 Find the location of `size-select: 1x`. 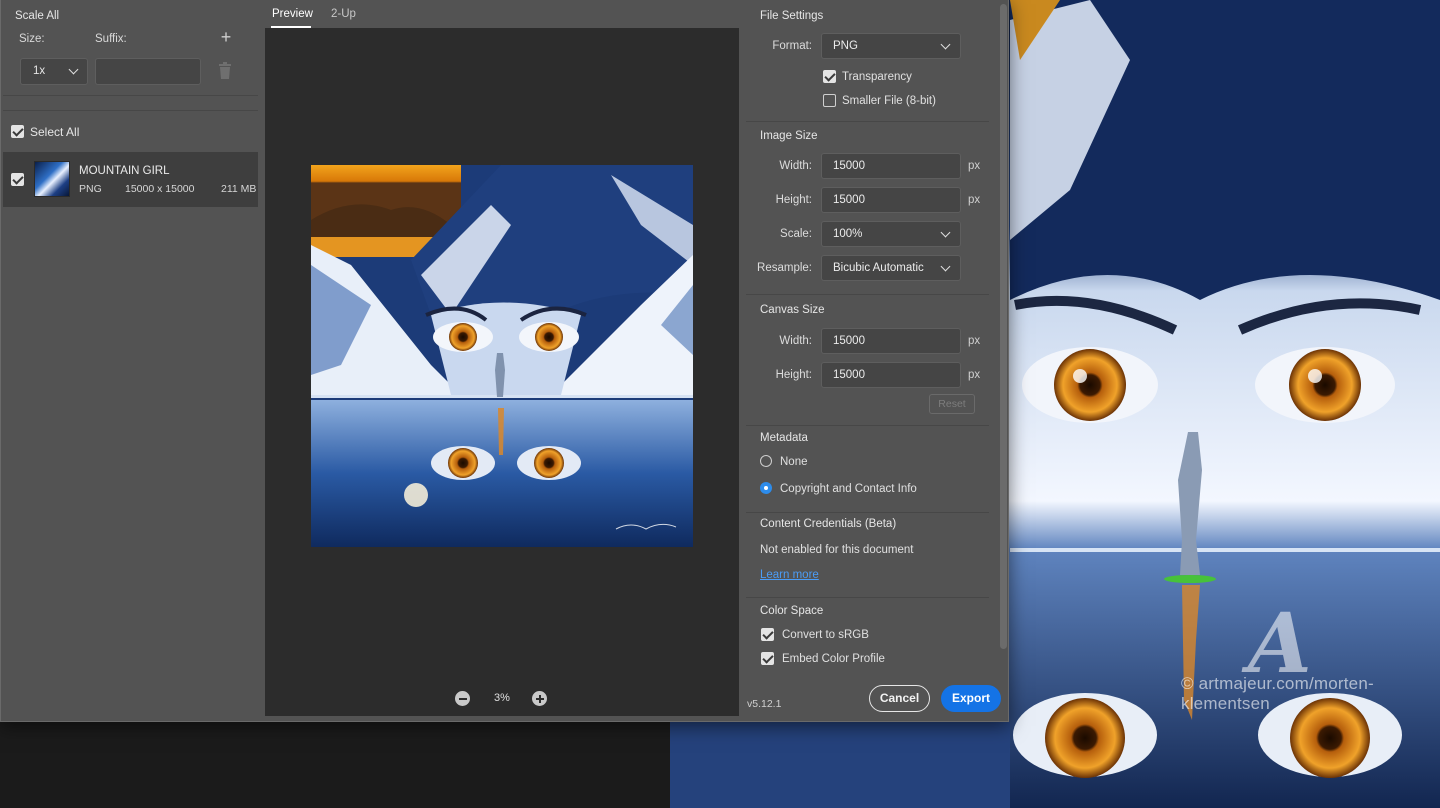

size-select: 1x is located at coordinates (54, 71).